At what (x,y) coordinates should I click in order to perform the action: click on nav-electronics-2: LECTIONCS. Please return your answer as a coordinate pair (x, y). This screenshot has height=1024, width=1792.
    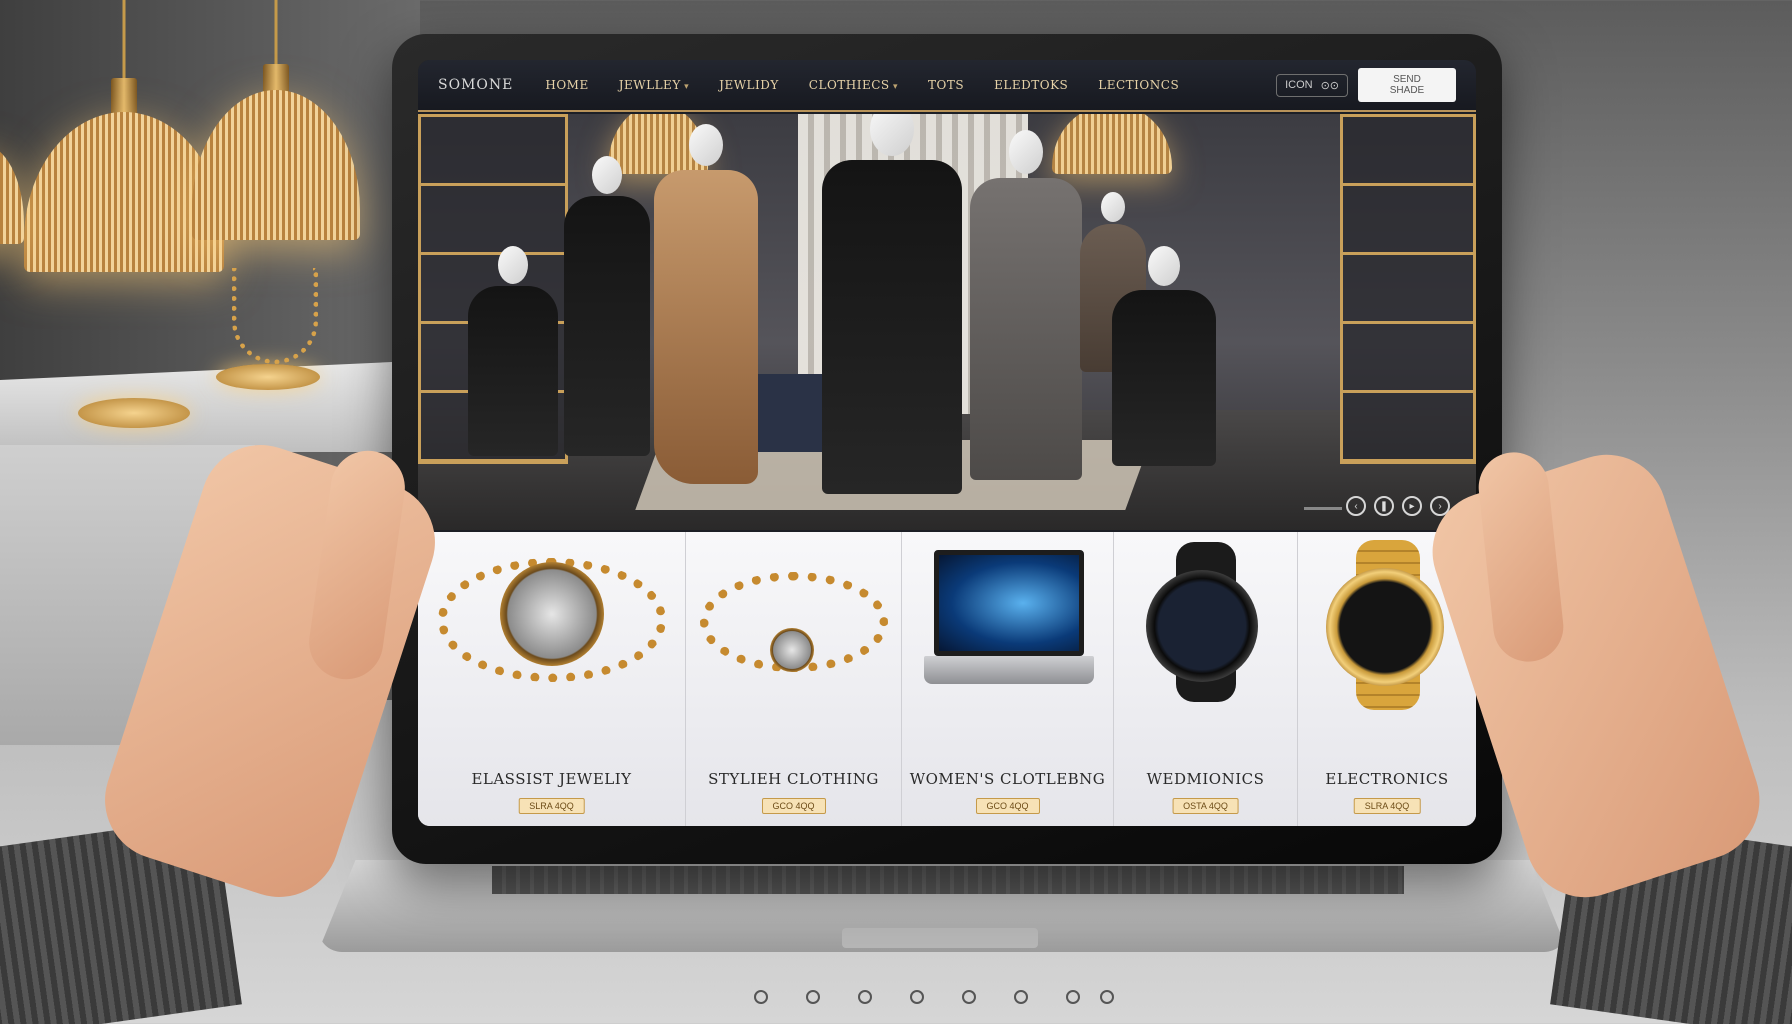
    Looking at the image, I should click on (1138, 85).